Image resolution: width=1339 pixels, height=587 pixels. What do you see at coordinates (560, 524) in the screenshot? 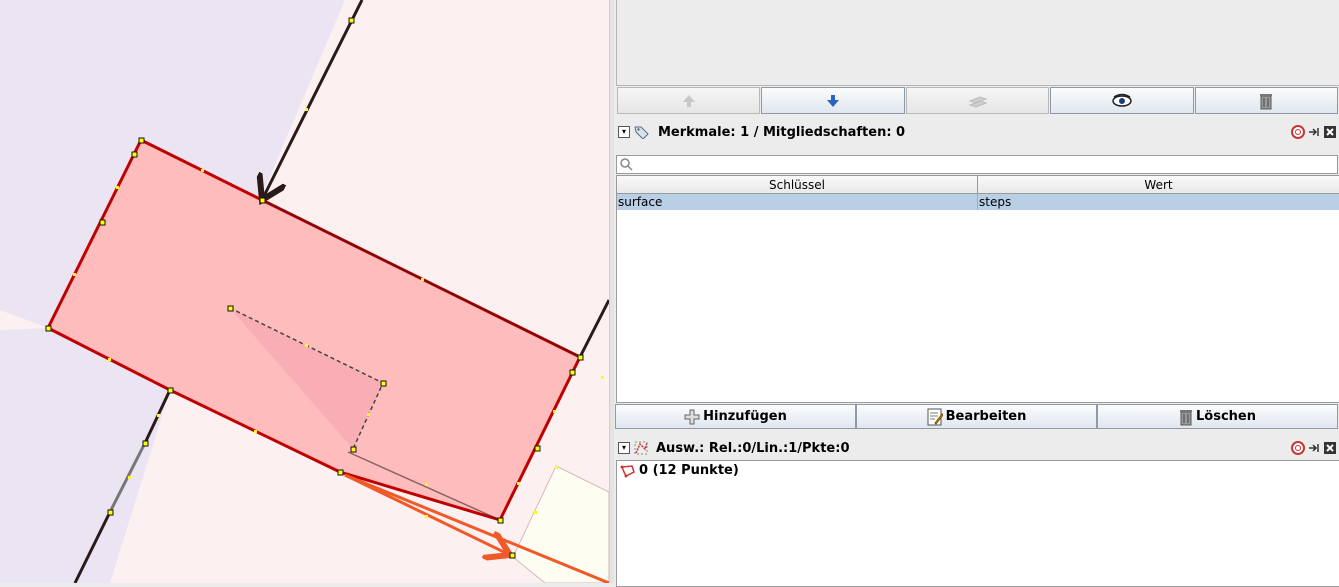
I see `nearby-area` at bounding box center [560, 524].